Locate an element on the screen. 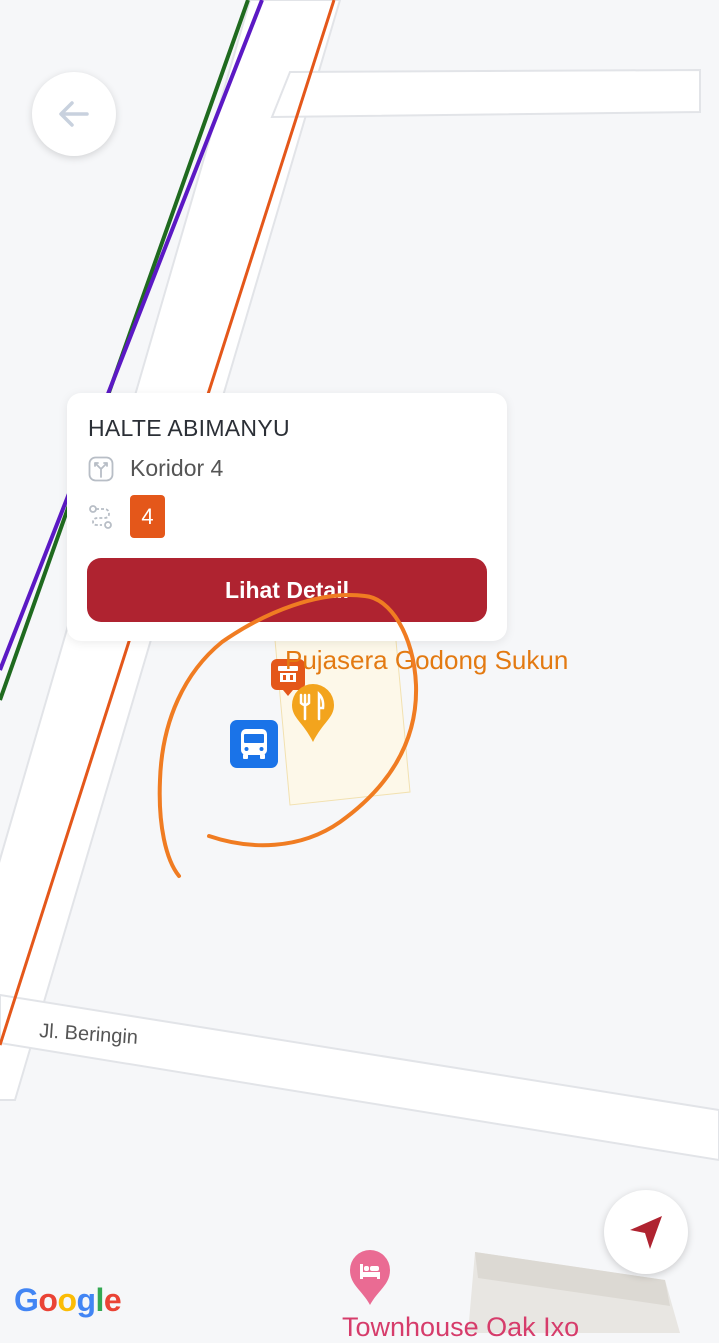  bus-stop-marker is located at coordinates (254, 744).